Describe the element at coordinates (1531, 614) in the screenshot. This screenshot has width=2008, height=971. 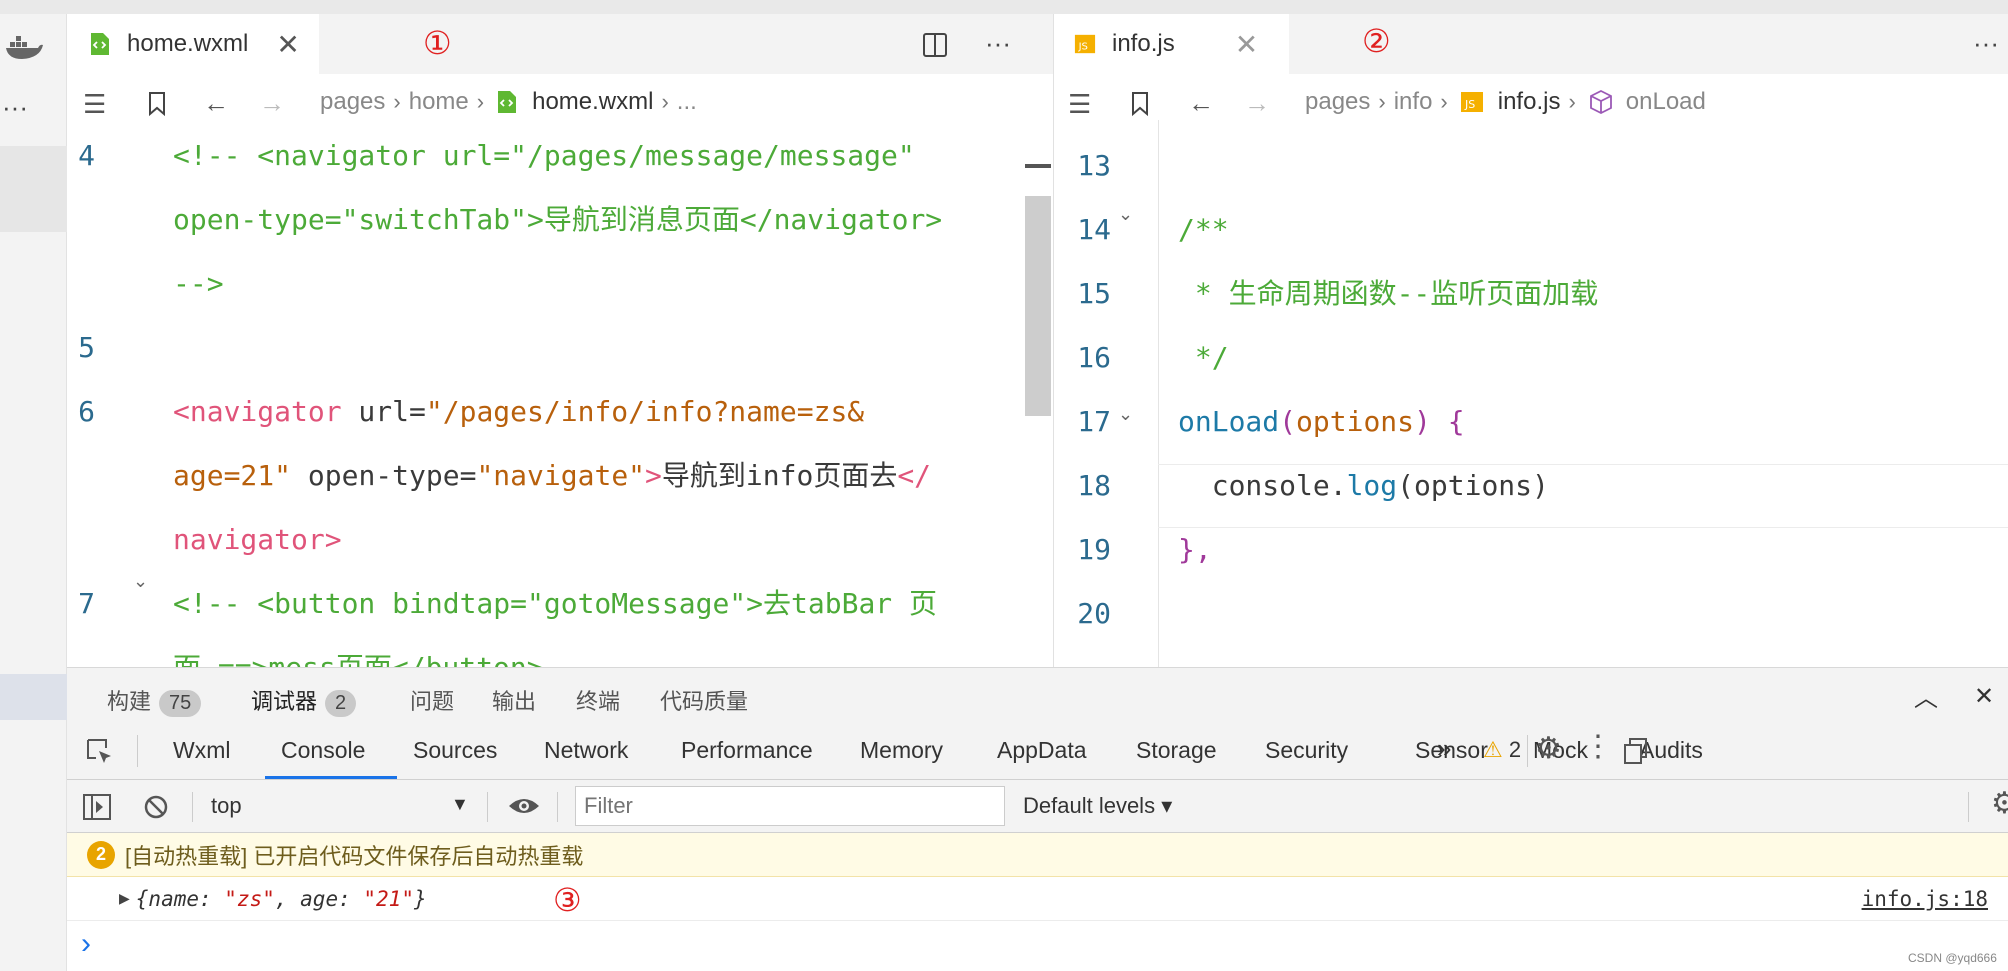
I see `code-line: 20` at that location.